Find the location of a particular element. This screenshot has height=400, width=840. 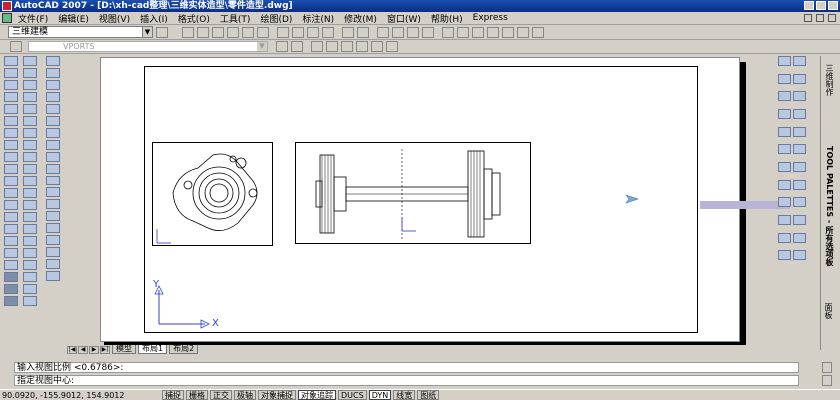

paste-icon is located at coordinates (313, 32).